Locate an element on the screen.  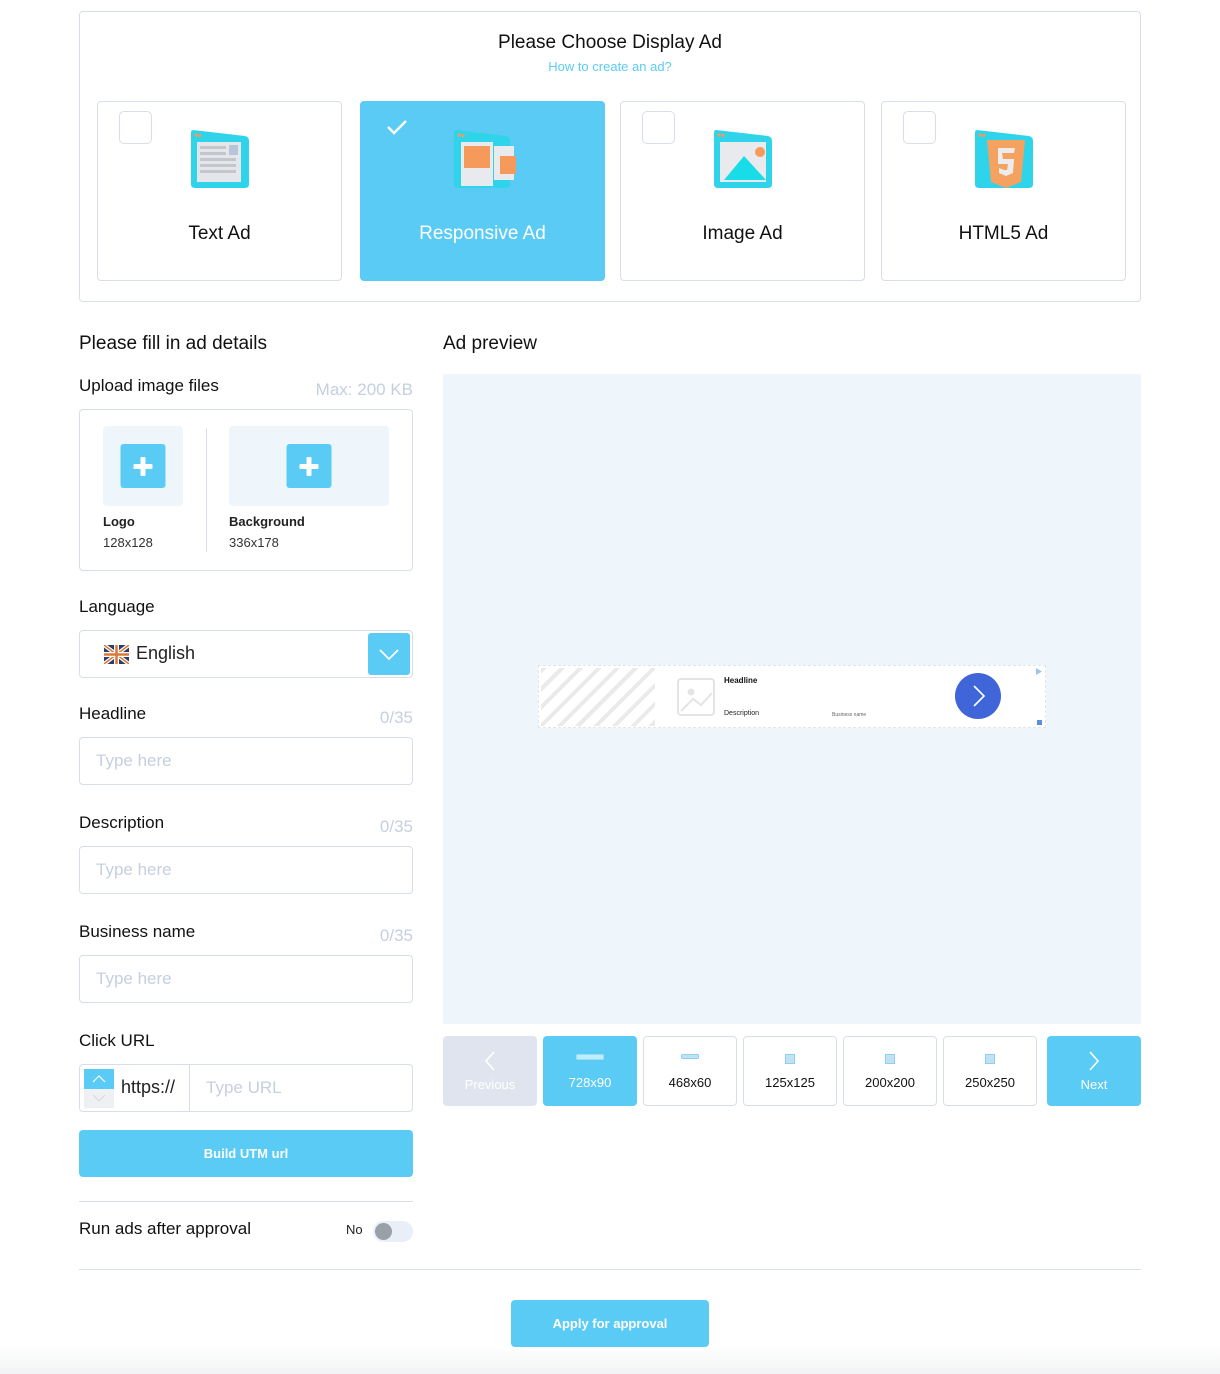
next-button: Next is located at coordinates (1094, 1071).